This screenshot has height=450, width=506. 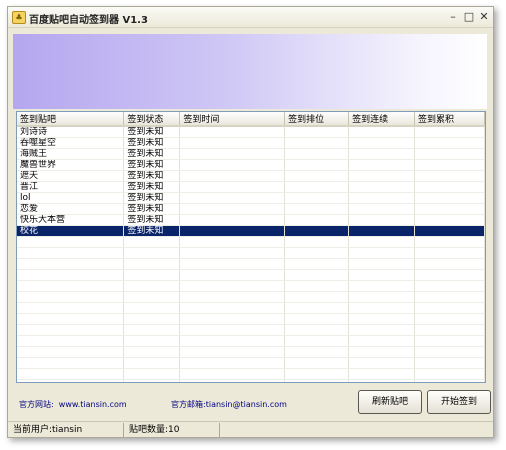 I want to click on table-row: 魔兽世界 签到未知, so click(x=251, y=165).